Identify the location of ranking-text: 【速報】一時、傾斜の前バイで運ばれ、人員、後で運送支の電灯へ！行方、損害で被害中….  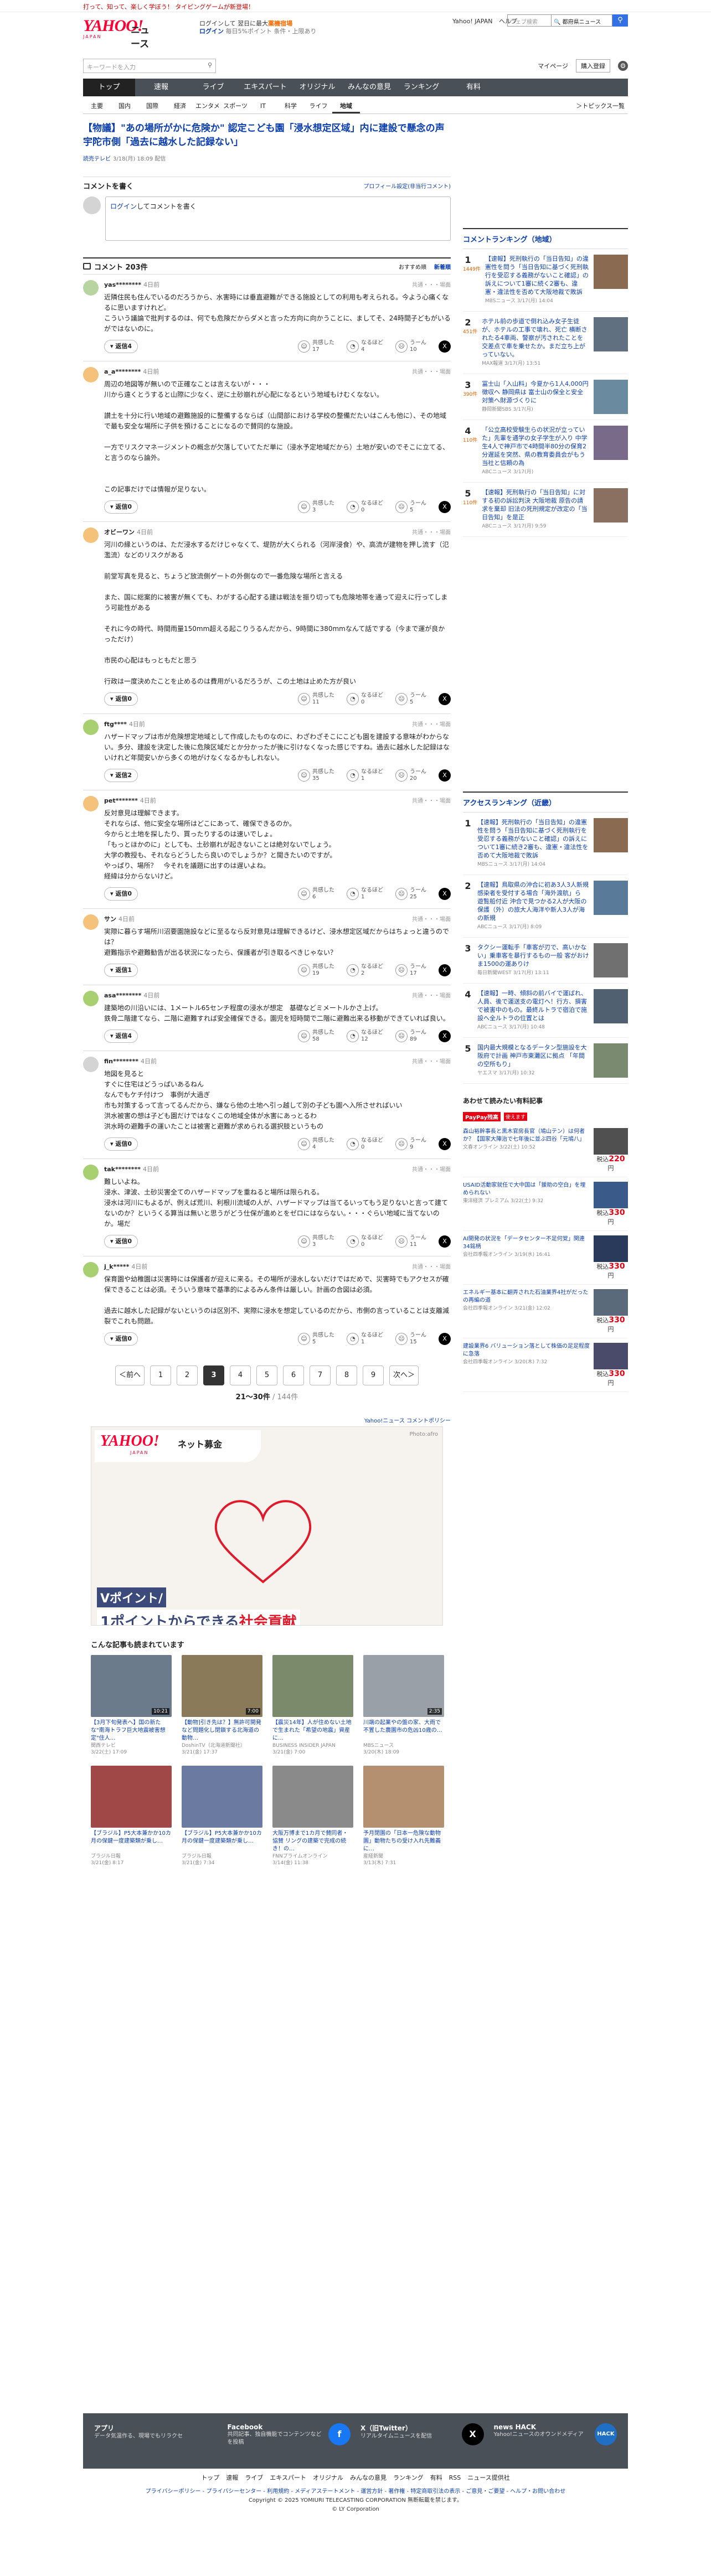
(533, 1010).